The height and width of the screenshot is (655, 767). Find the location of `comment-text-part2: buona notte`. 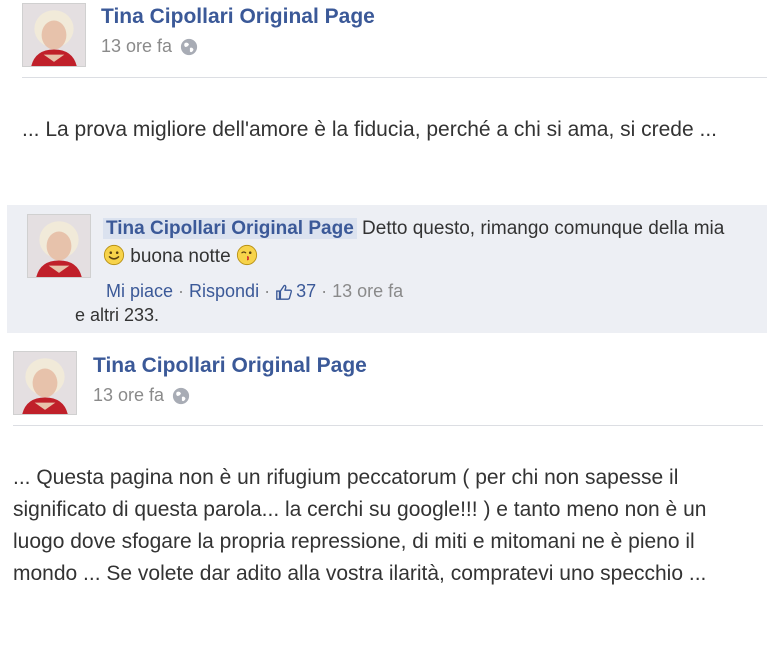

comment-text-part2: buona notte is located at coordinates (180, 256).